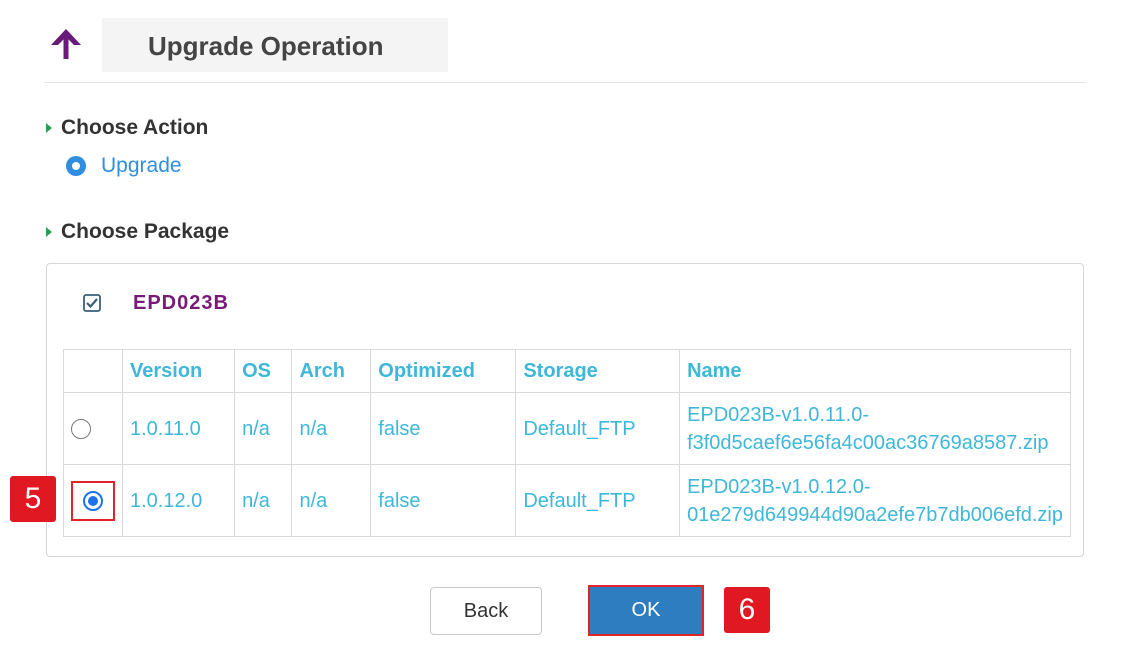 The image size is (1122, 662). I want to click on upgrade-label: Upgrade, so click(141, 165).